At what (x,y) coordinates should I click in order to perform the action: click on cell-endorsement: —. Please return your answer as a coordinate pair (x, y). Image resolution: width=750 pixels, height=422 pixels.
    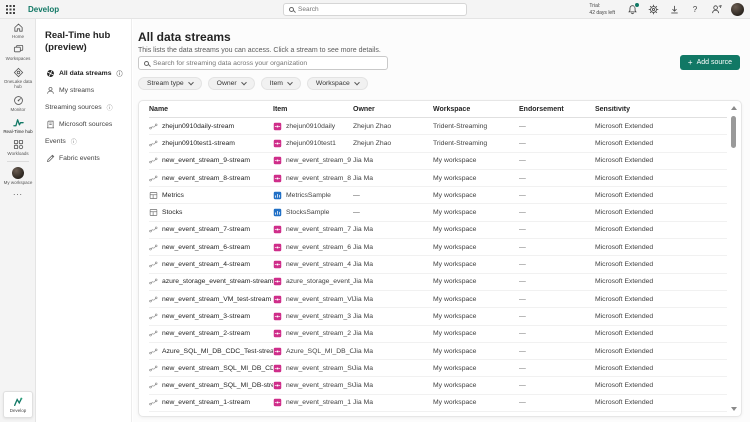
    Looking at the image, I should click on (557, 316).